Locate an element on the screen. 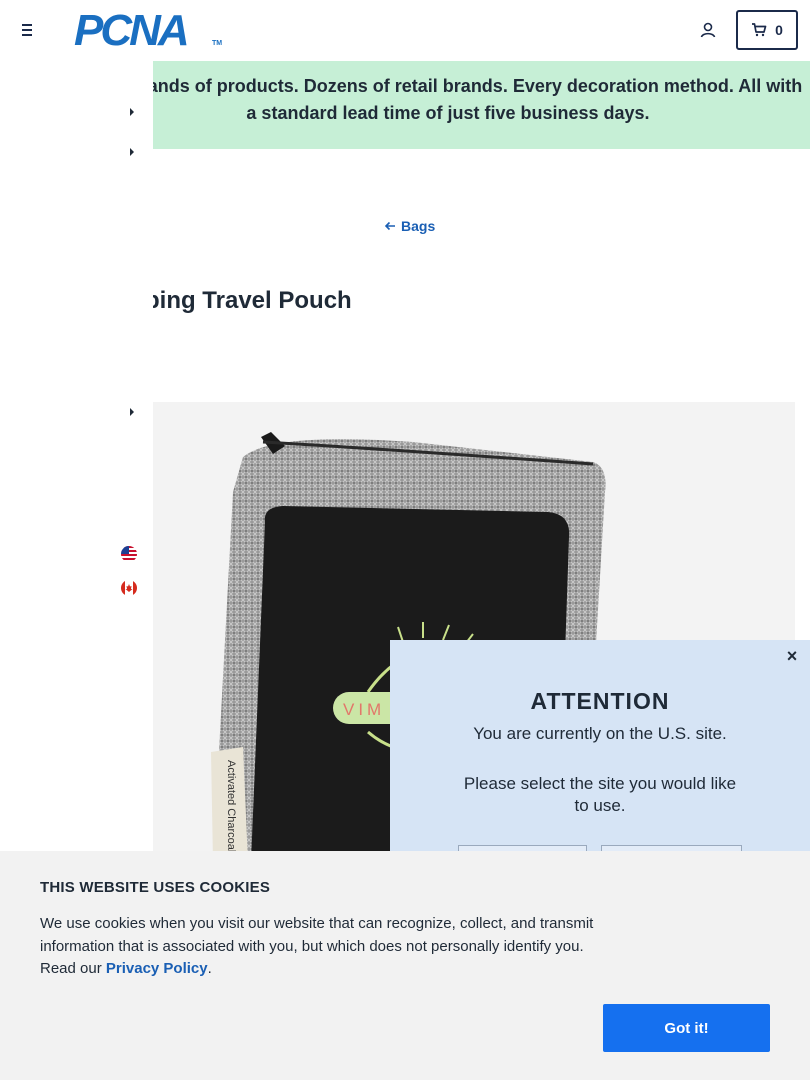  arrow-left-icon is located at coordinates (389, 226).